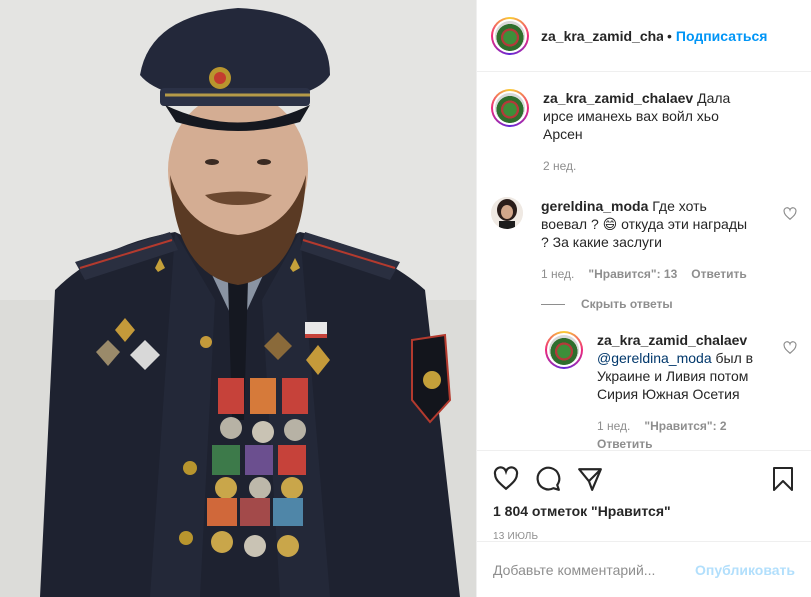  What do you see at coordinates (510, 108) in the screenshot?
I see `caption-avatar` at bounding box center [510, 108].